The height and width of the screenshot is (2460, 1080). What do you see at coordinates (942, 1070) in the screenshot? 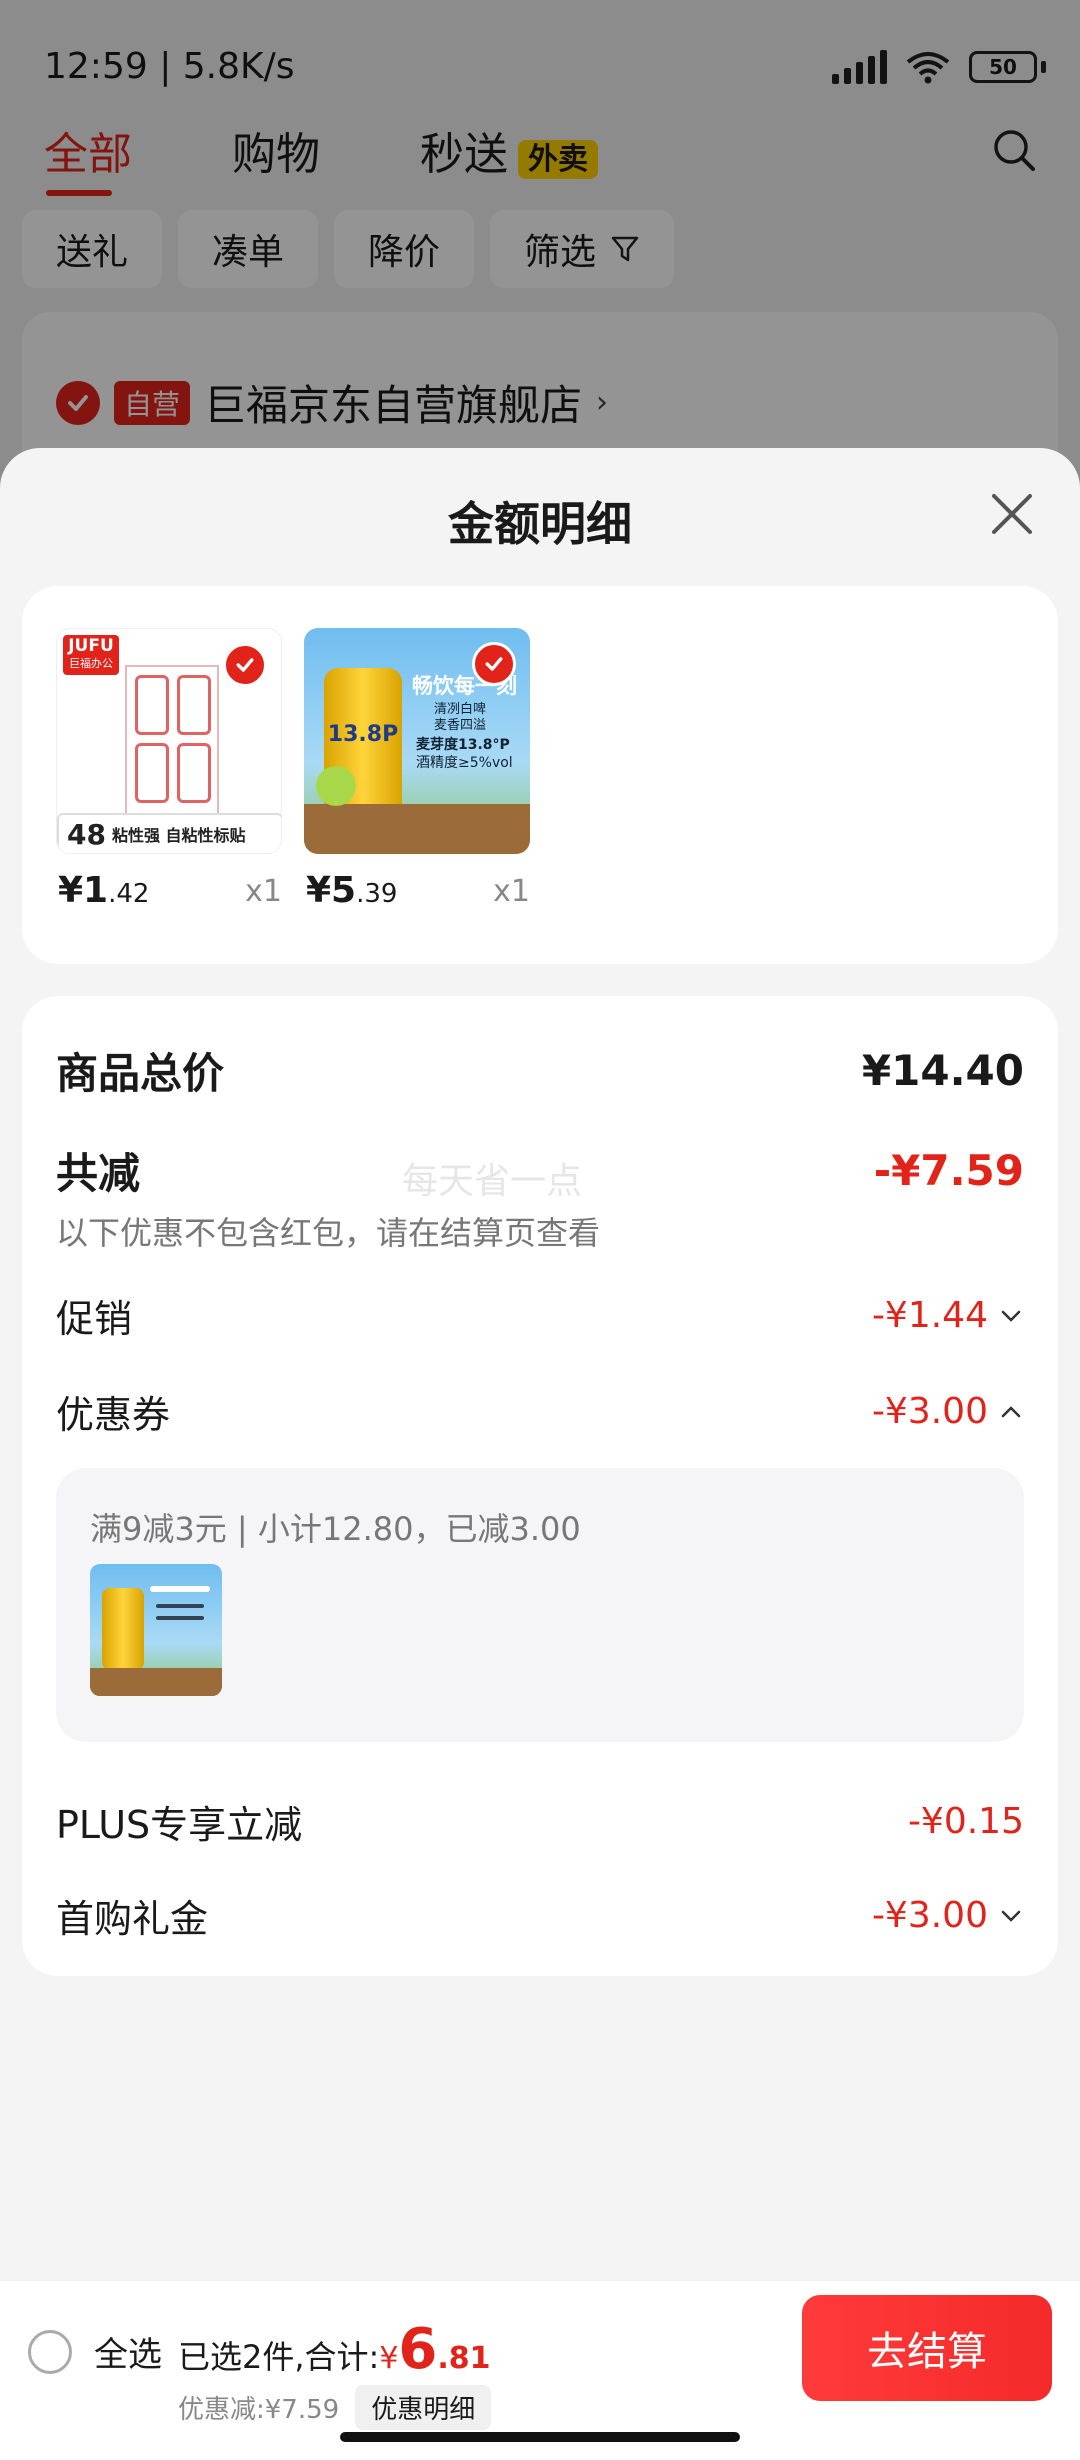
I see `total-value: ¥14.40` at bounding box center [942, 1070].